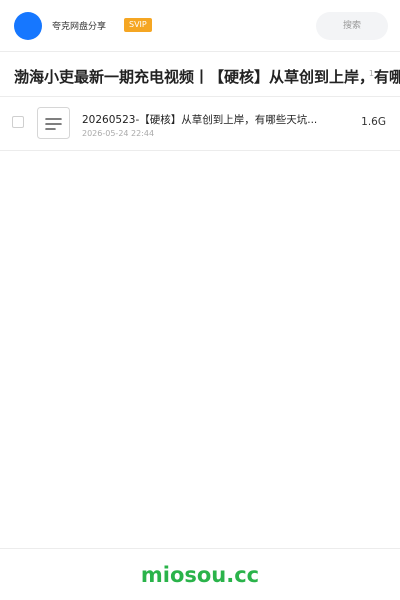 Image resolution: width=400 pixels, height=600 pixels. Describe the element at coordinates (207, 77) in the screenshot. I see `share-title: 渤海小吏最新一期充电视频丨【硬核】从草创到上岸，有哪些天坑` at that location.